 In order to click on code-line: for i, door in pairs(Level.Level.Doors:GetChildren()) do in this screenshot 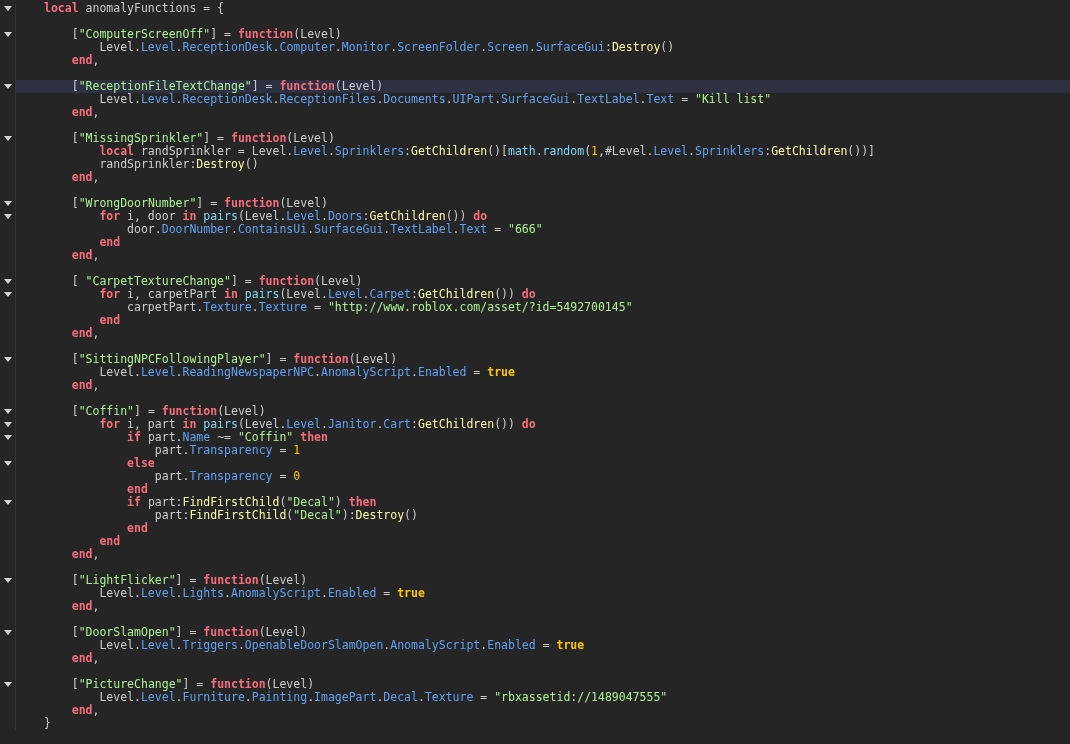, I will do `click(293, 216)`.